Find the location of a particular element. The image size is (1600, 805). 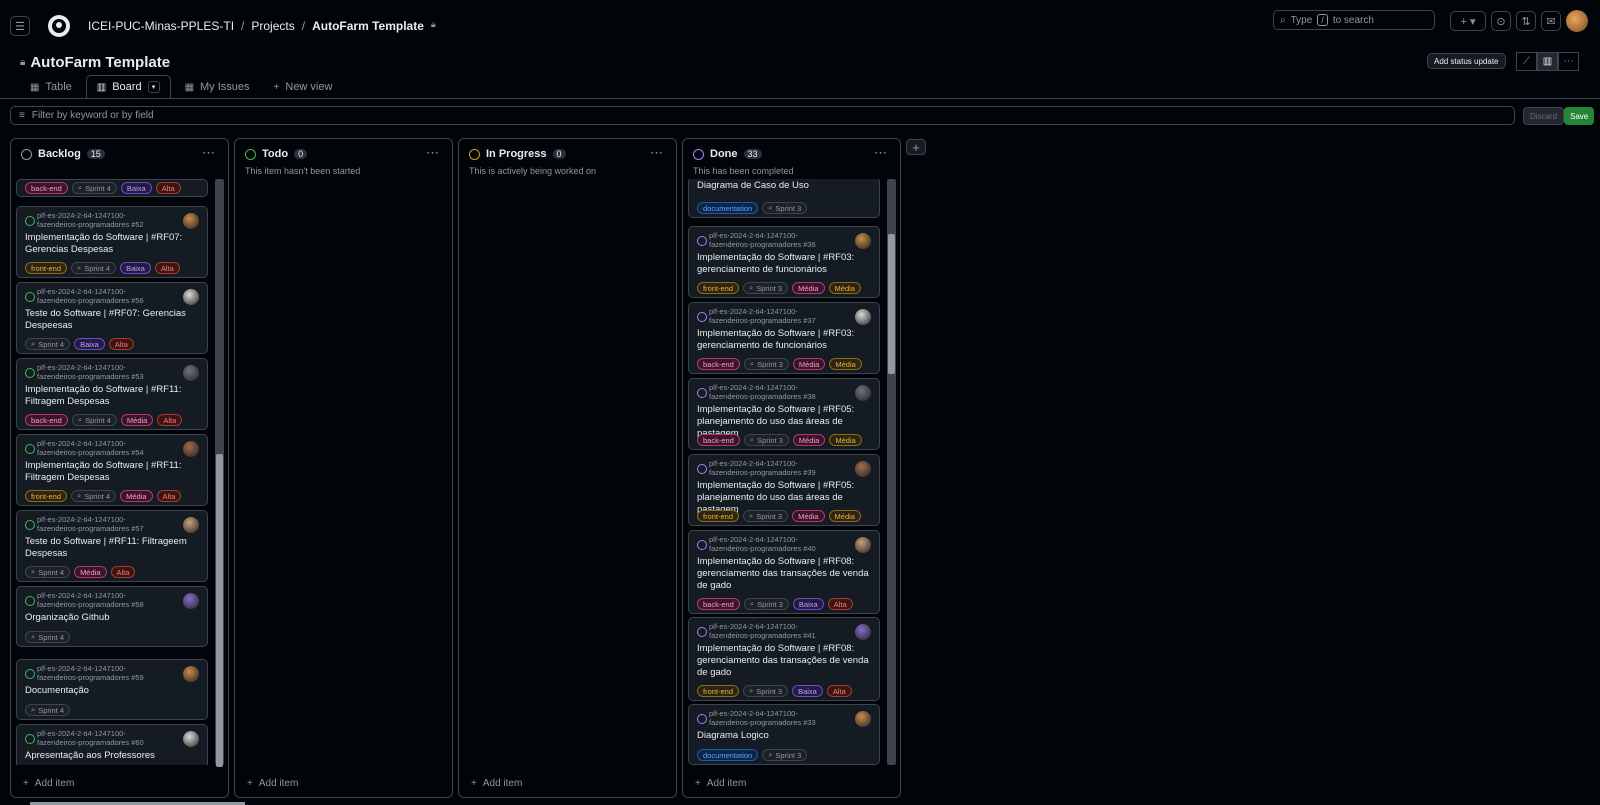

discard-button: Discard is located at coordinates (1544, 116).